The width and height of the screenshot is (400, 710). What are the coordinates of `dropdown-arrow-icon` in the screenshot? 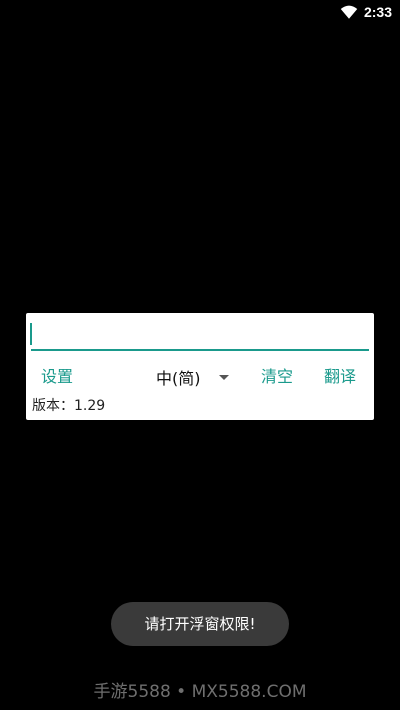 It's located at (223, 377).